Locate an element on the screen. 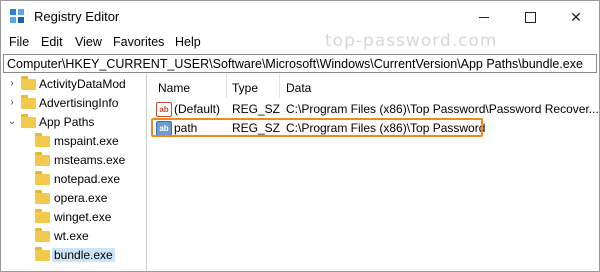  tree-item-winget: winget.exe is located at coordinates (73, 217).